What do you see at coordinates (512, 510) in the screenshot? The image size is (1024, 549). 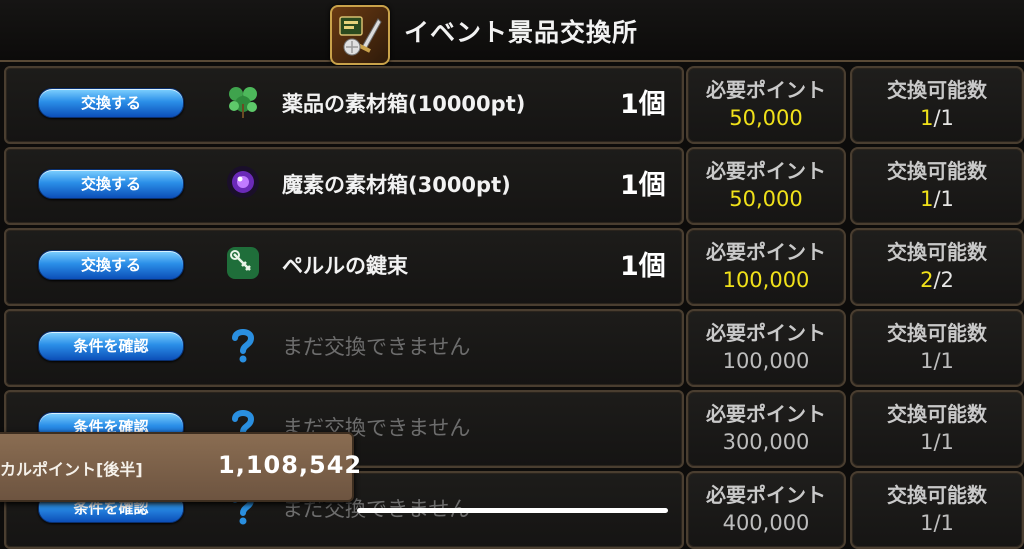 I see `home-indicator` at bounding box center [512, 510].